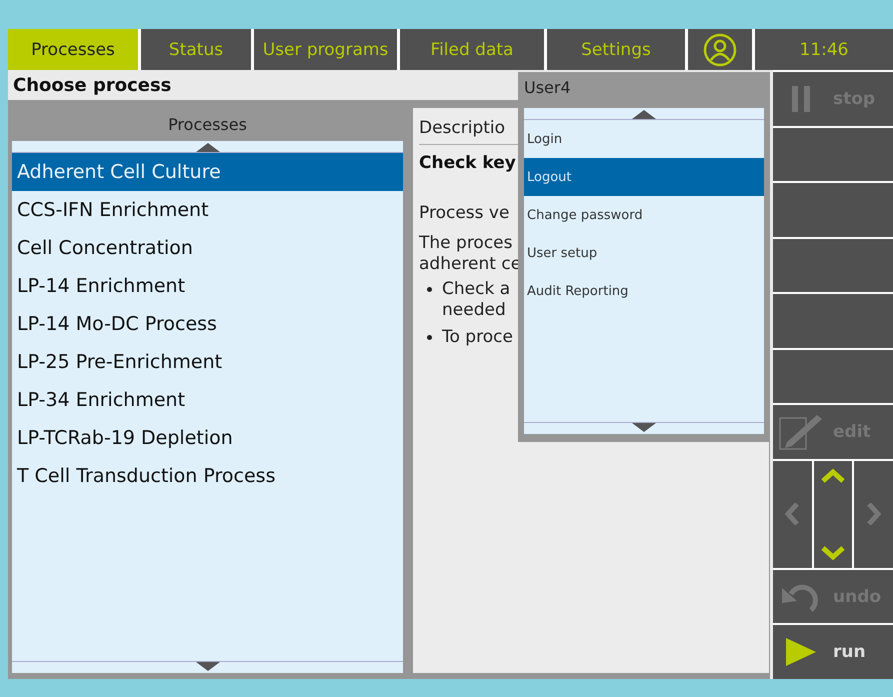 This screenshot has width=893, height=697. Describe the element at coordinates (644, 139) in the screenshot. I see `menu-item: Login` at that location.